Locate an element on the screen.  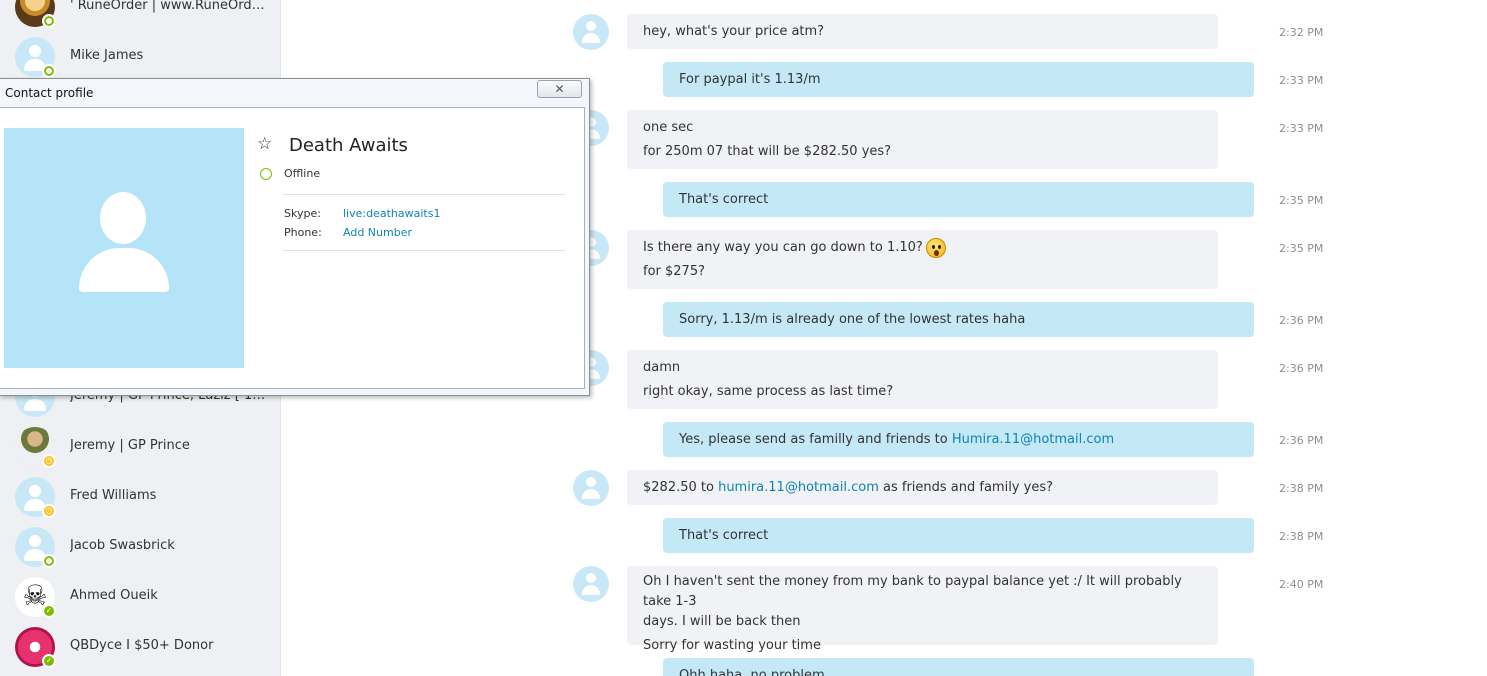
contact-name: Fred Williams is located at coordinates (113, 495).